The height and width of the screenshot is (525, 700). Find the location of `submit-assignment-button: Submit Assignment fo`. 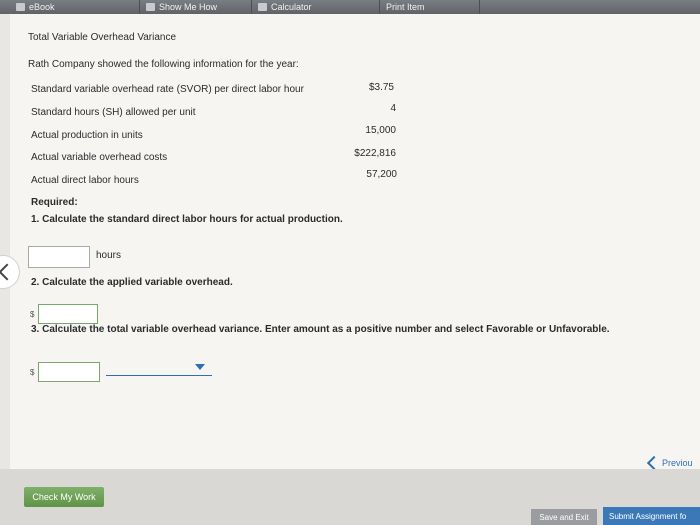

submit-assignment-button: Submit Assignment fo is located at coordinates (651, 516).